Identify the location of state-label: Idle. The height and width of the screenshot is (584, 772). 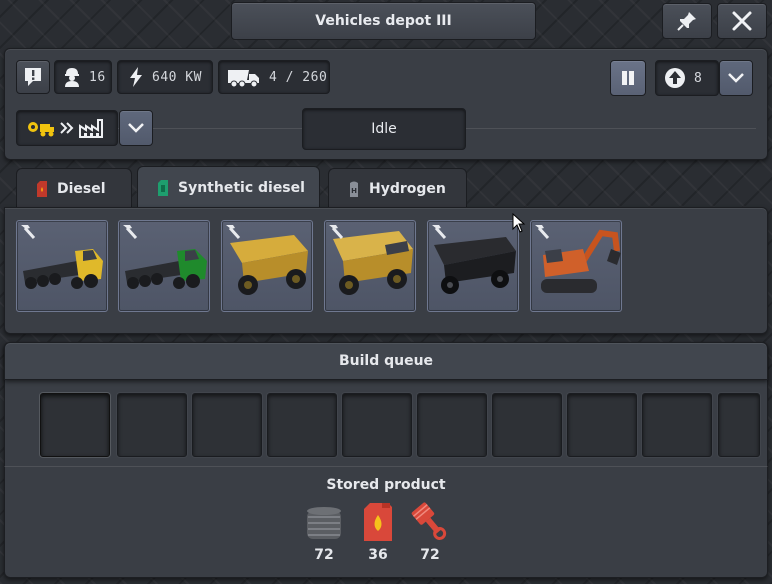
(384, 129).